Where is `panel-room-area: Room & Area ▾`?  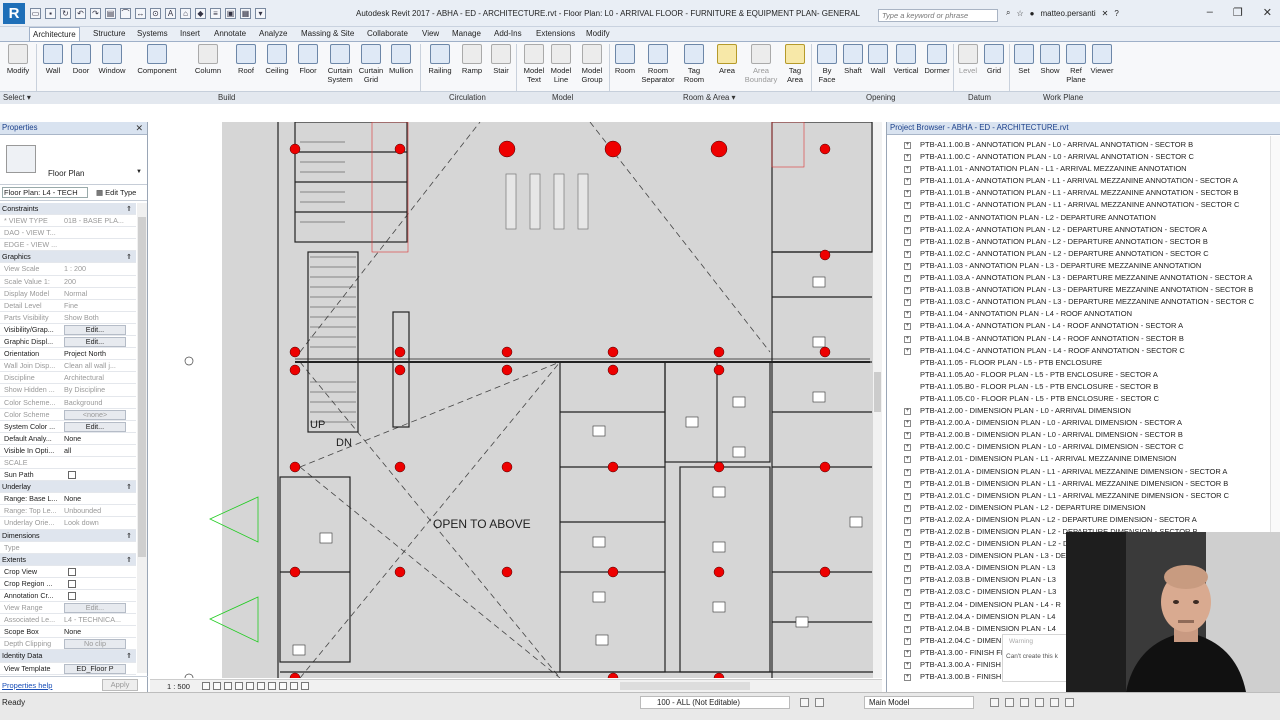 panel-room-area: Room & Area ▾ is located at coordinates (709, 97).